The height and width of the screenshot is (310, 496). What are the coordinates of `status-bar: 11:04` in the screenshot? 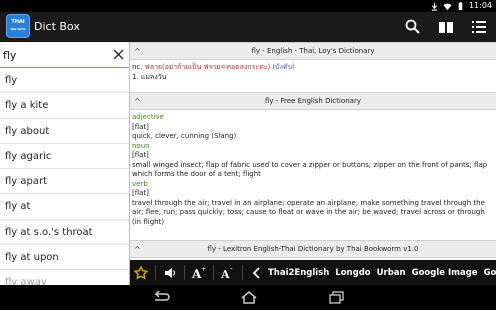 It's located at (248, 6).